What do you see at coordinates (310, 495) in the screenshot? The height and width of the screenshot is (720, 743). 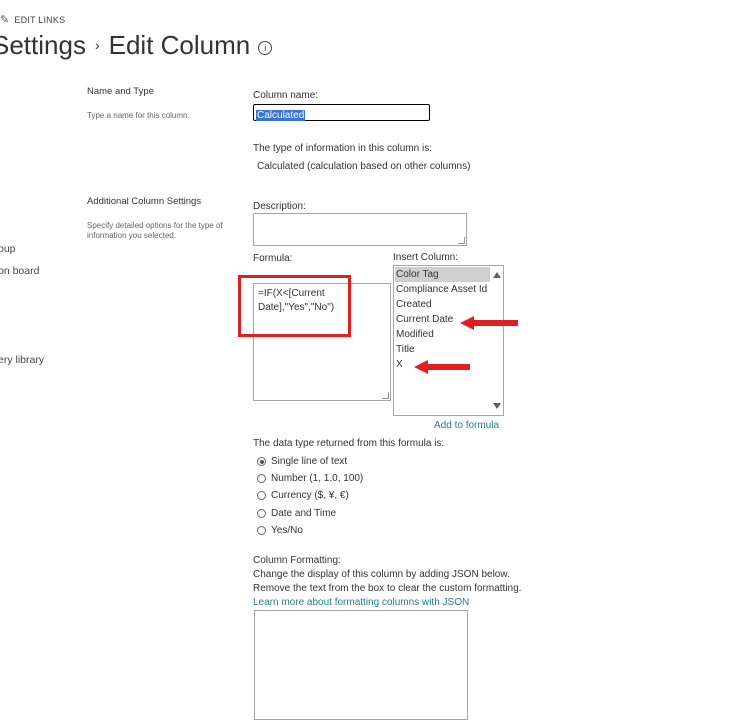 I see `return-type-label-text: Currency ($, ¥, €)` at bounding box center [310, 495].